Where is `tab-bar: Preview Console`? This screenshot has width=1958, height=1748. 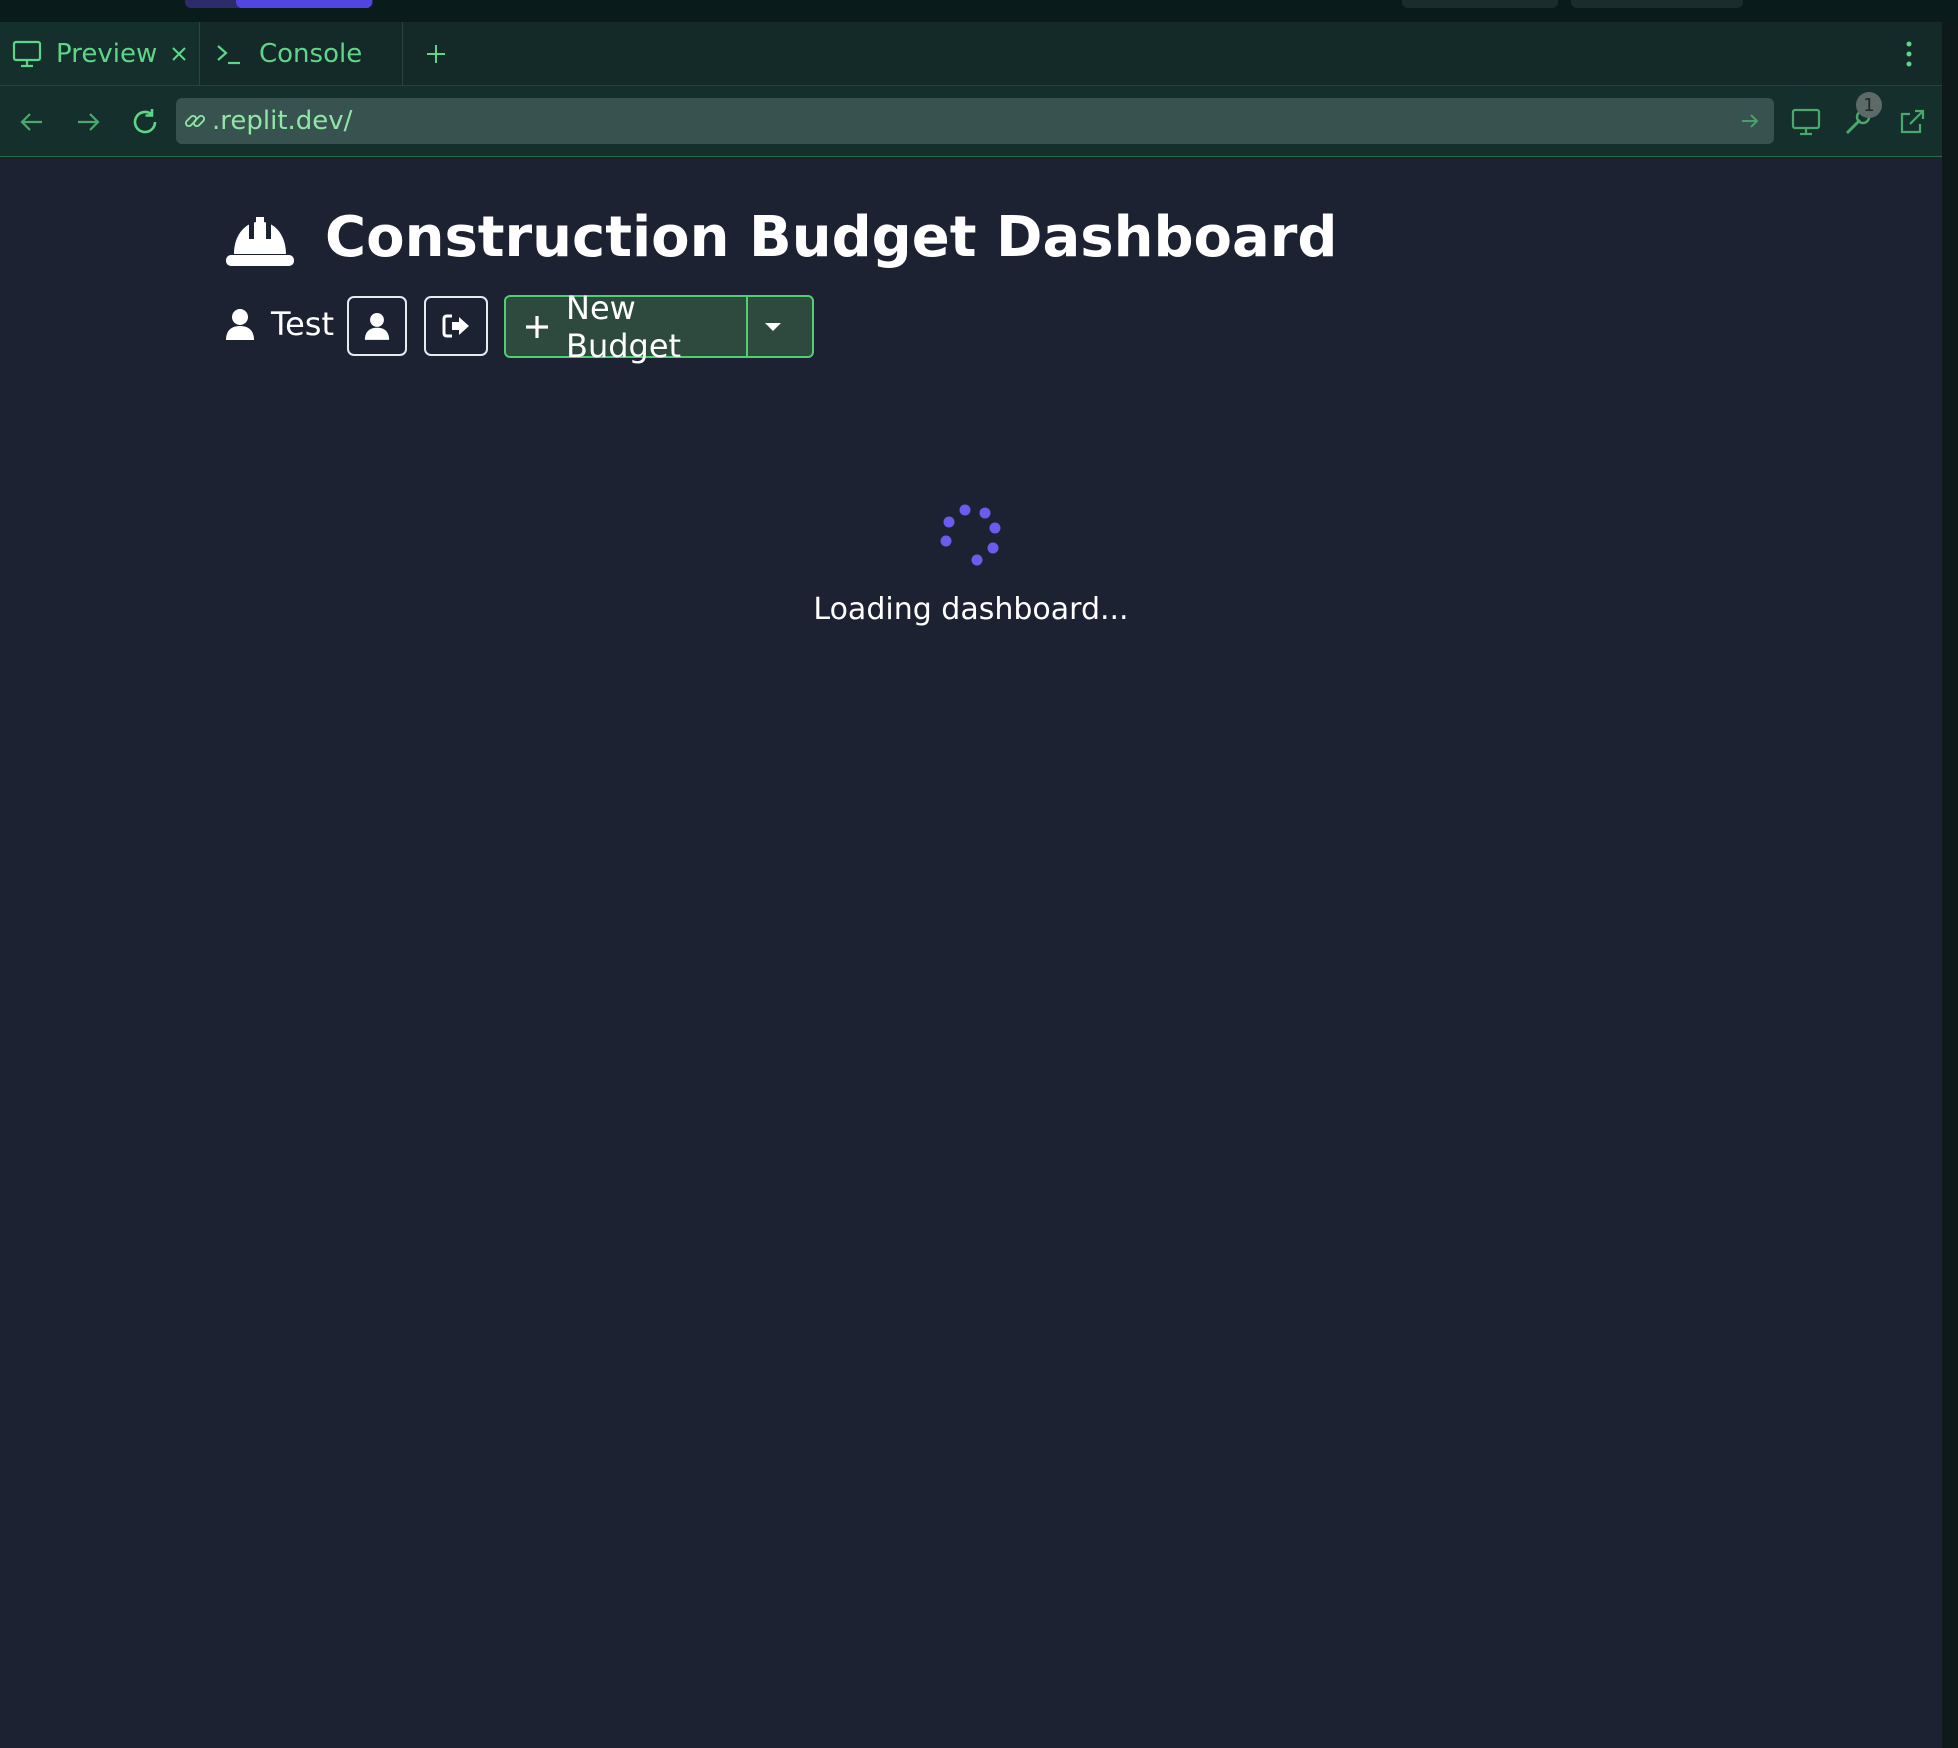 tab-bar: Preview Console is located at coordinates (971, 54).